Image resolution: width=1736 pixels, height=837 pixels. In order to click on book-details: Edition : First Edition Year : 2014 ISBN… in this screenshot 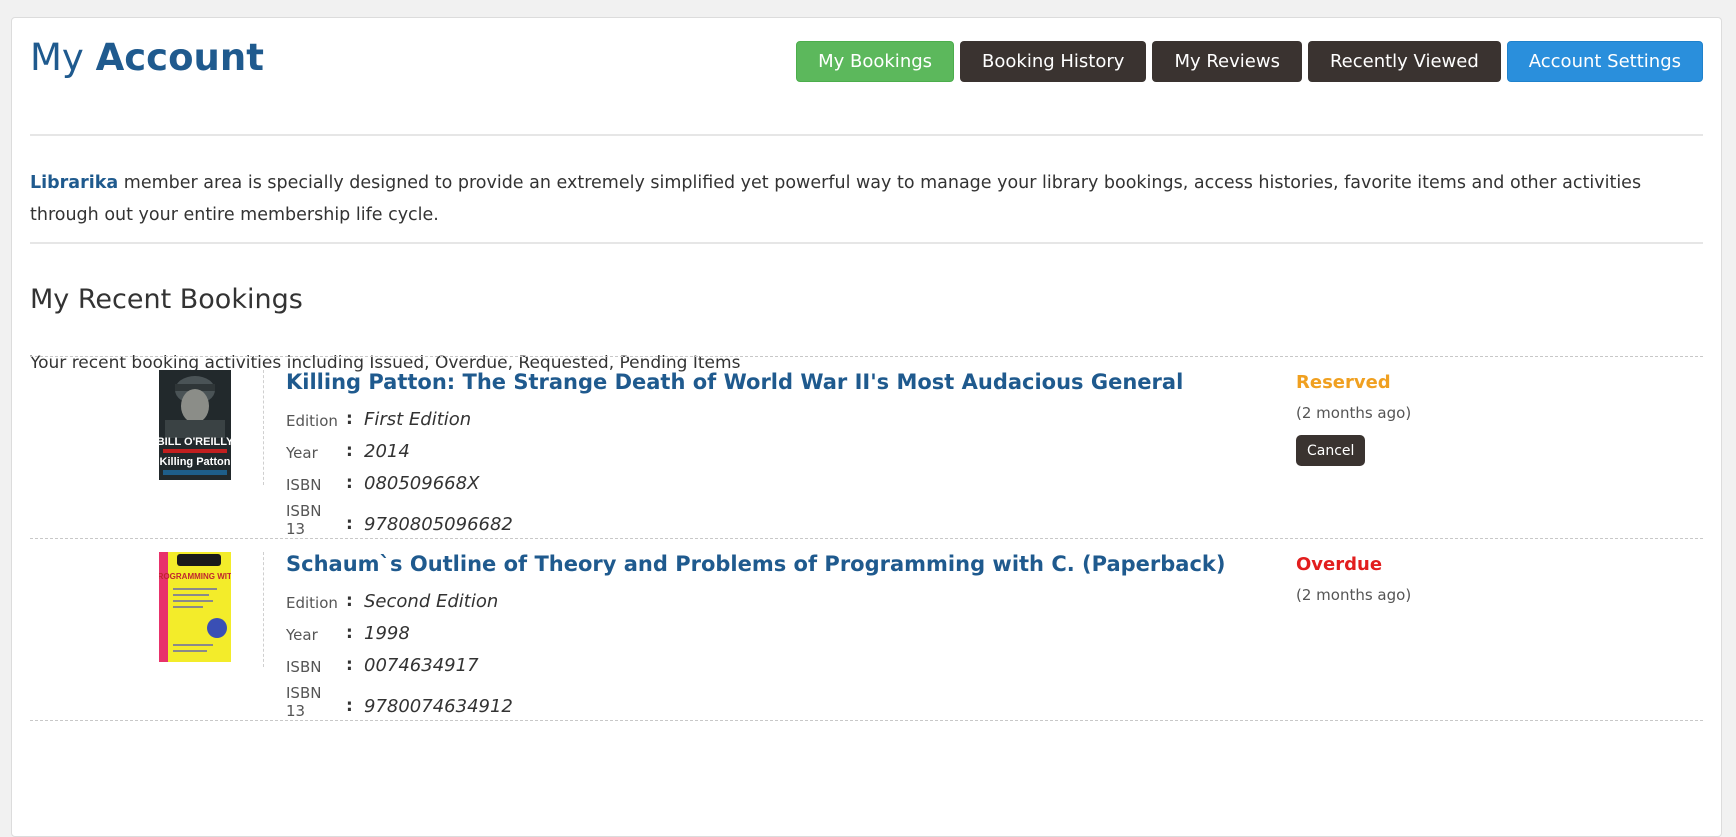, I will do `click(436, 474)`.